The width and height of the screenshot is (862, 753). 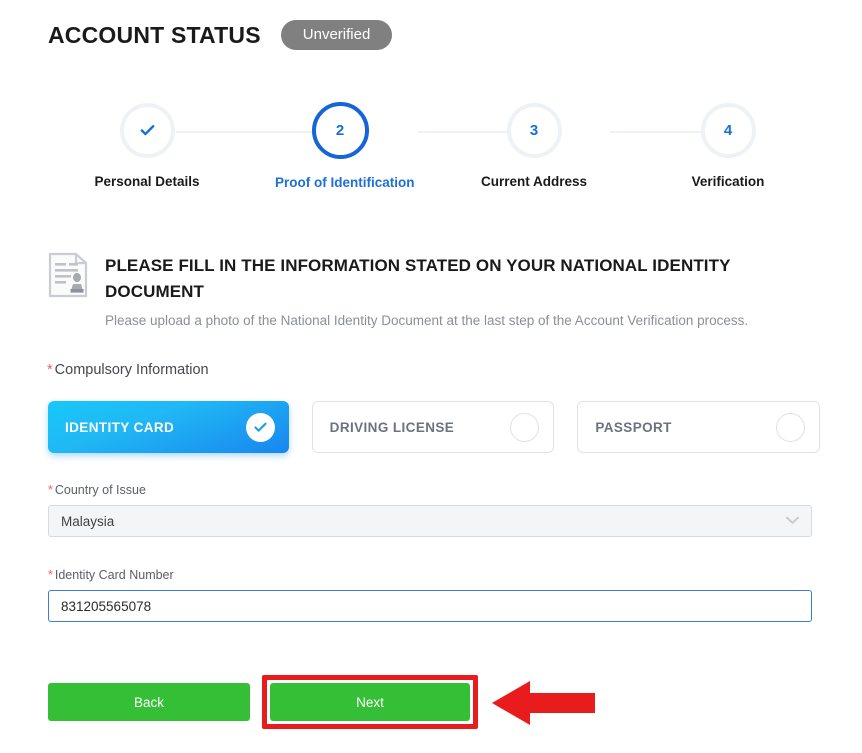 I want to click on radio-checked-icon, so click(x=260, y=427).